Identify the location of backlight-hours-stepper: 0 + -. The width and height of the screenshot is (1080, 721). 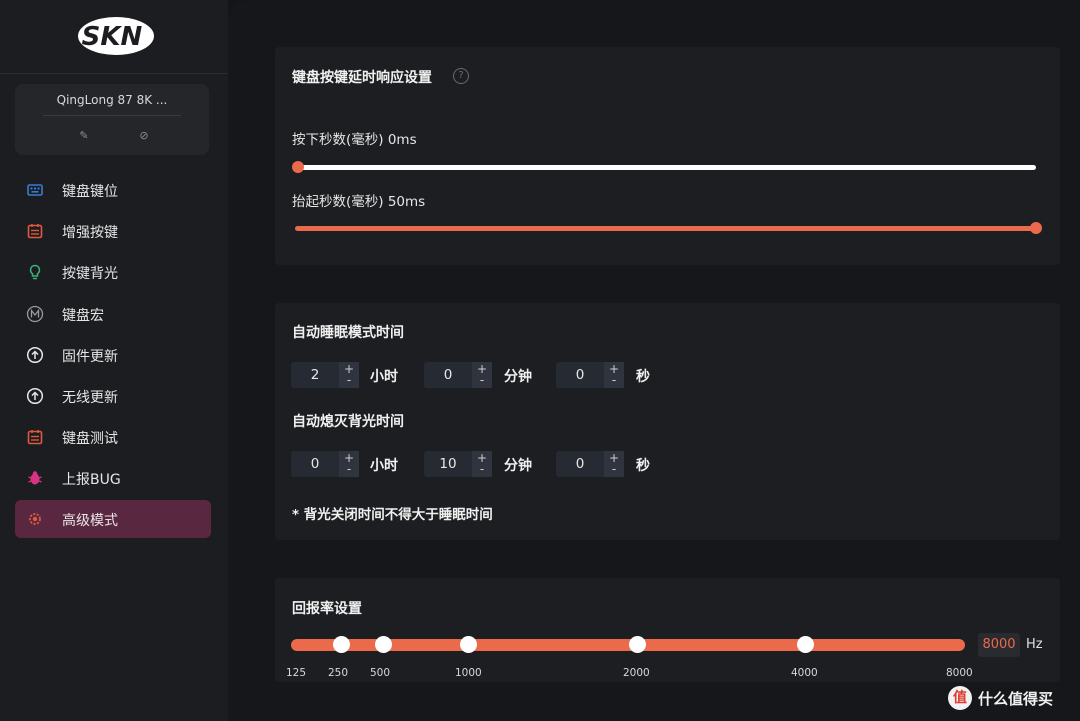
(325, 464).